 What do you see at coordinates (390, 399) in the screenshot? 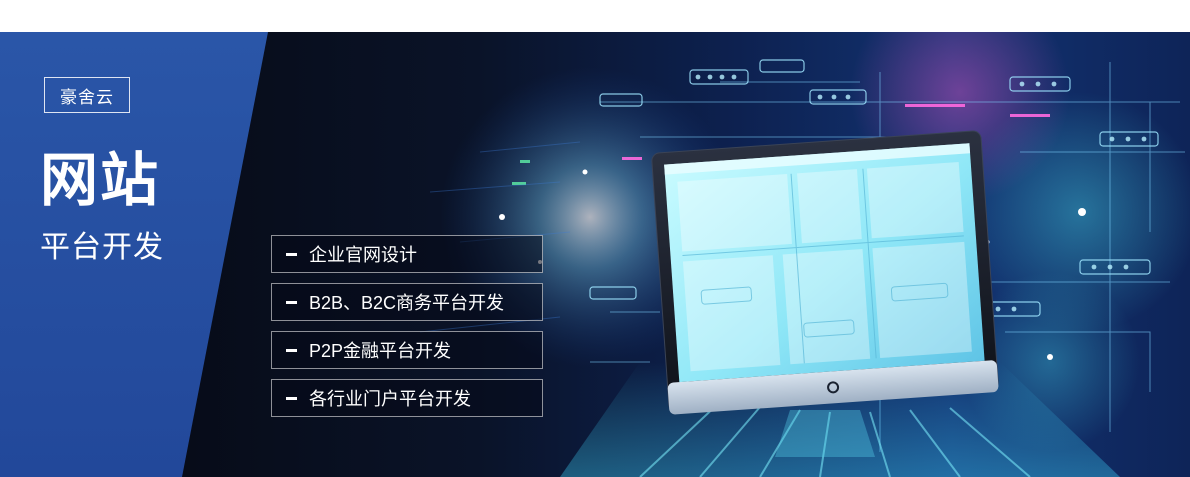
I see `service-item-label: 各行业门户平台开发` at bounding box center [390, 399].